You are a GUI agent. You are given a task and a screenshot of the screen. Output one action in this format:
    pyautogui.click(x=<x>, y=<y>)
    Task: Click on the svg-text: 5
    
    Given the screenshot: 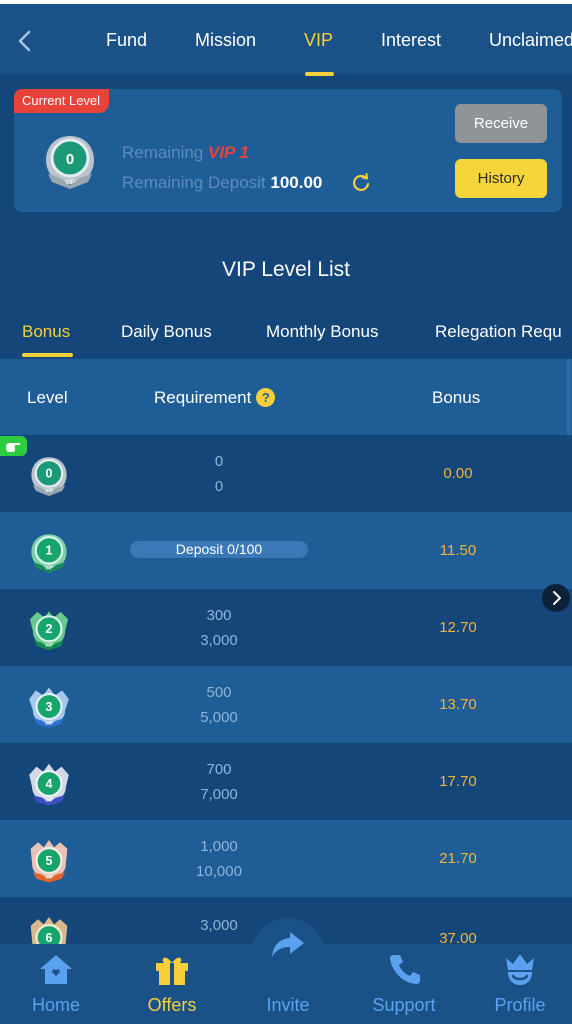 What is the action you would take?
    pyautogui.click(x=49, y=861)
    